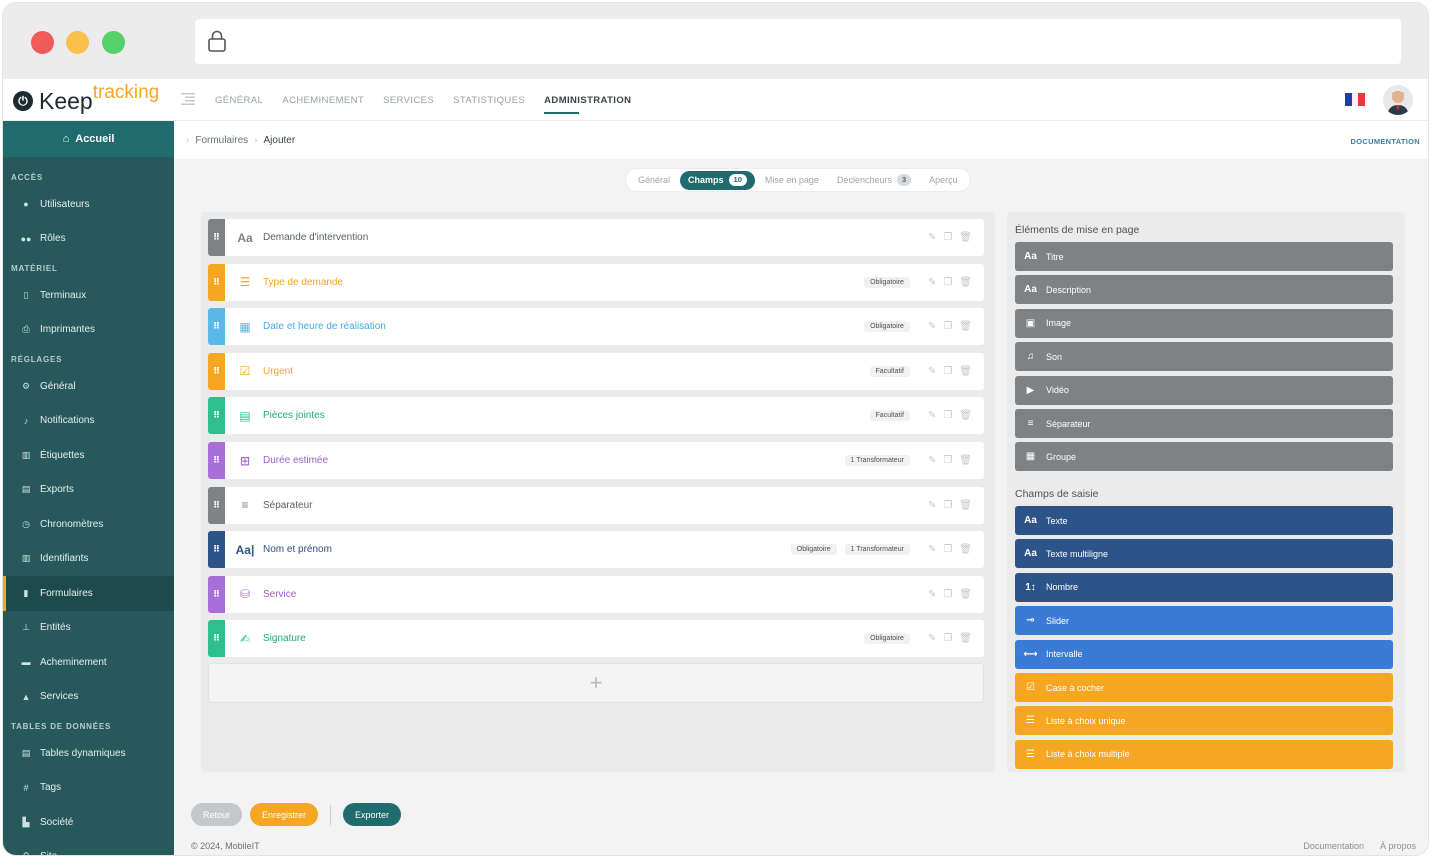  Describe the element at coordinates (88, 662) in the screenshot. I see `sidebar-item-acheminement: ▬ Acheminement` at that location.